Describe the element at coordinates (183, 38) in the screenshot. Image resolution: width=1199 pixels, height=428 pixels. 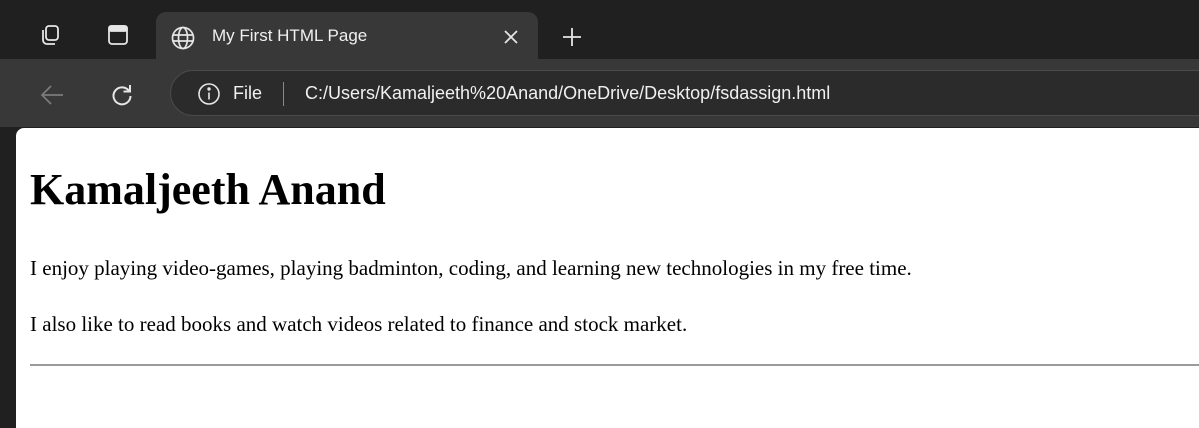
I see `globe-icon` at that location.